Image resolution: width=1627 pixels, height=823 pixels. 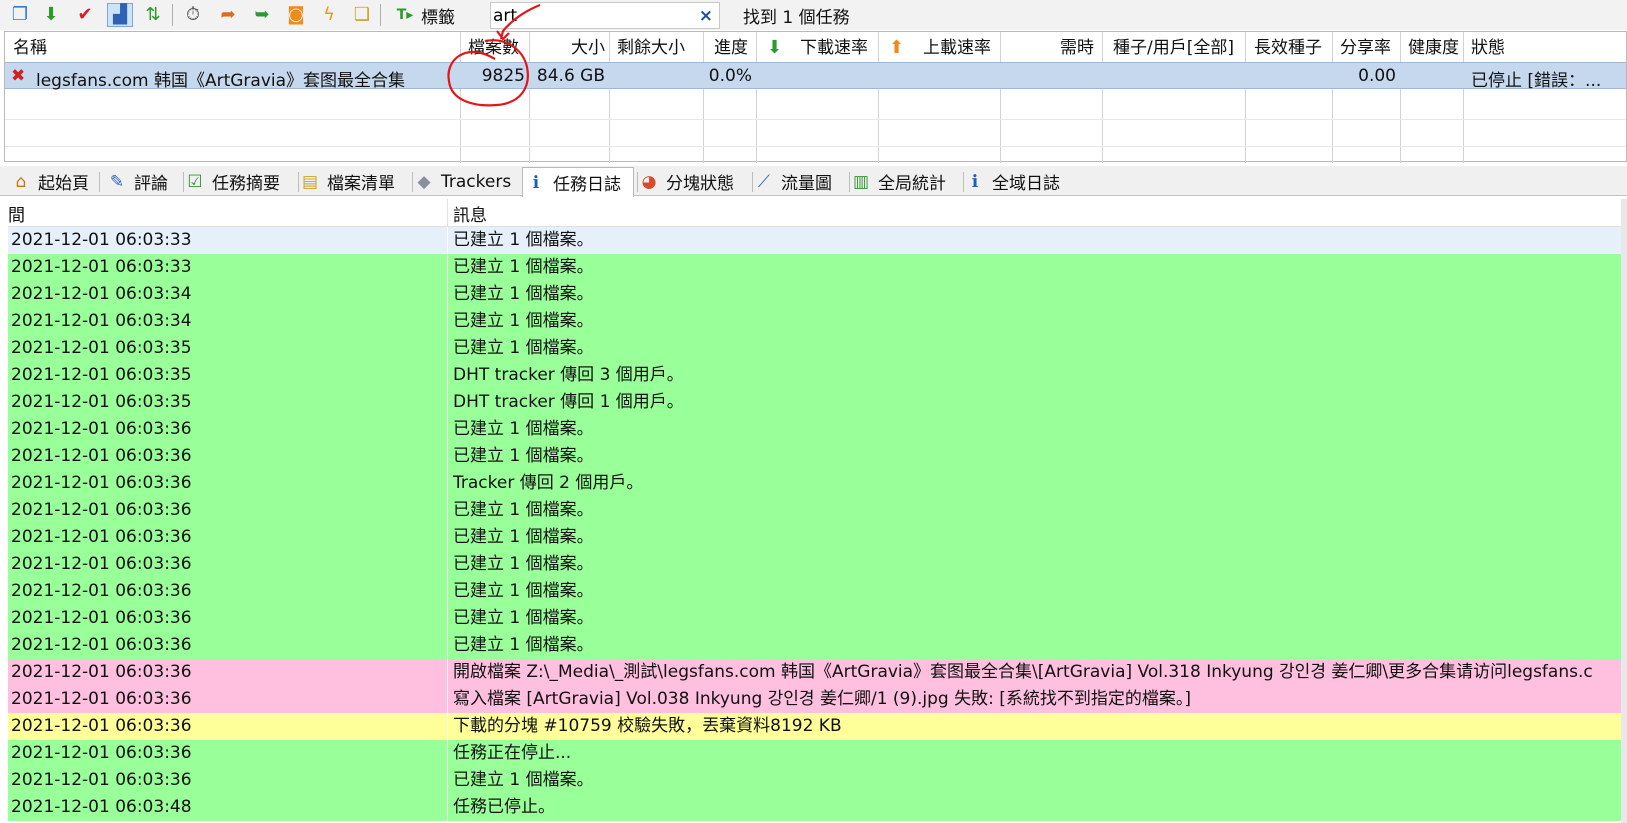 I want to click on col-header-remaining: 剩餘大小, so click(x=651, y=48).